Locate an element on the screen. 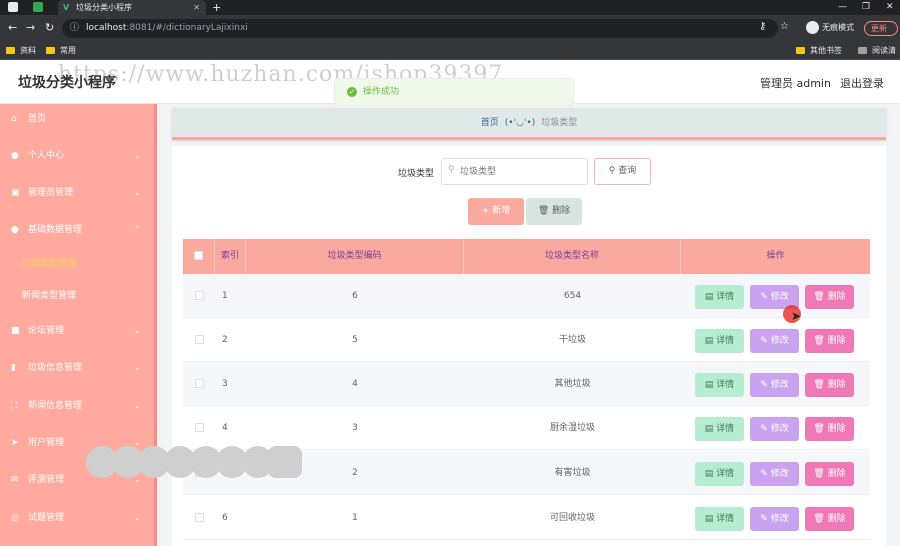 The image size is (900, 546). detail-label: 详情 is located at coordinates (725, 474).